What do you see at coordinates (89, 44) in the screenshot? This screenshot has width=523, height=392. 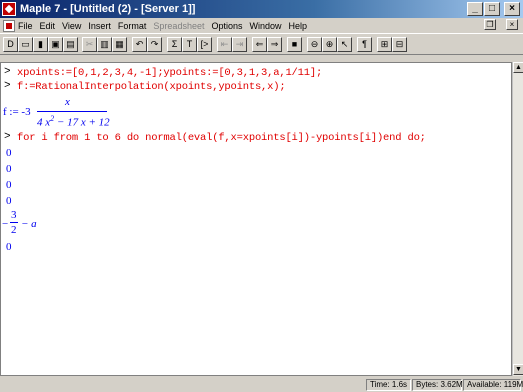 I see `cut-icon: ✂` at bounding box center [89, 44].